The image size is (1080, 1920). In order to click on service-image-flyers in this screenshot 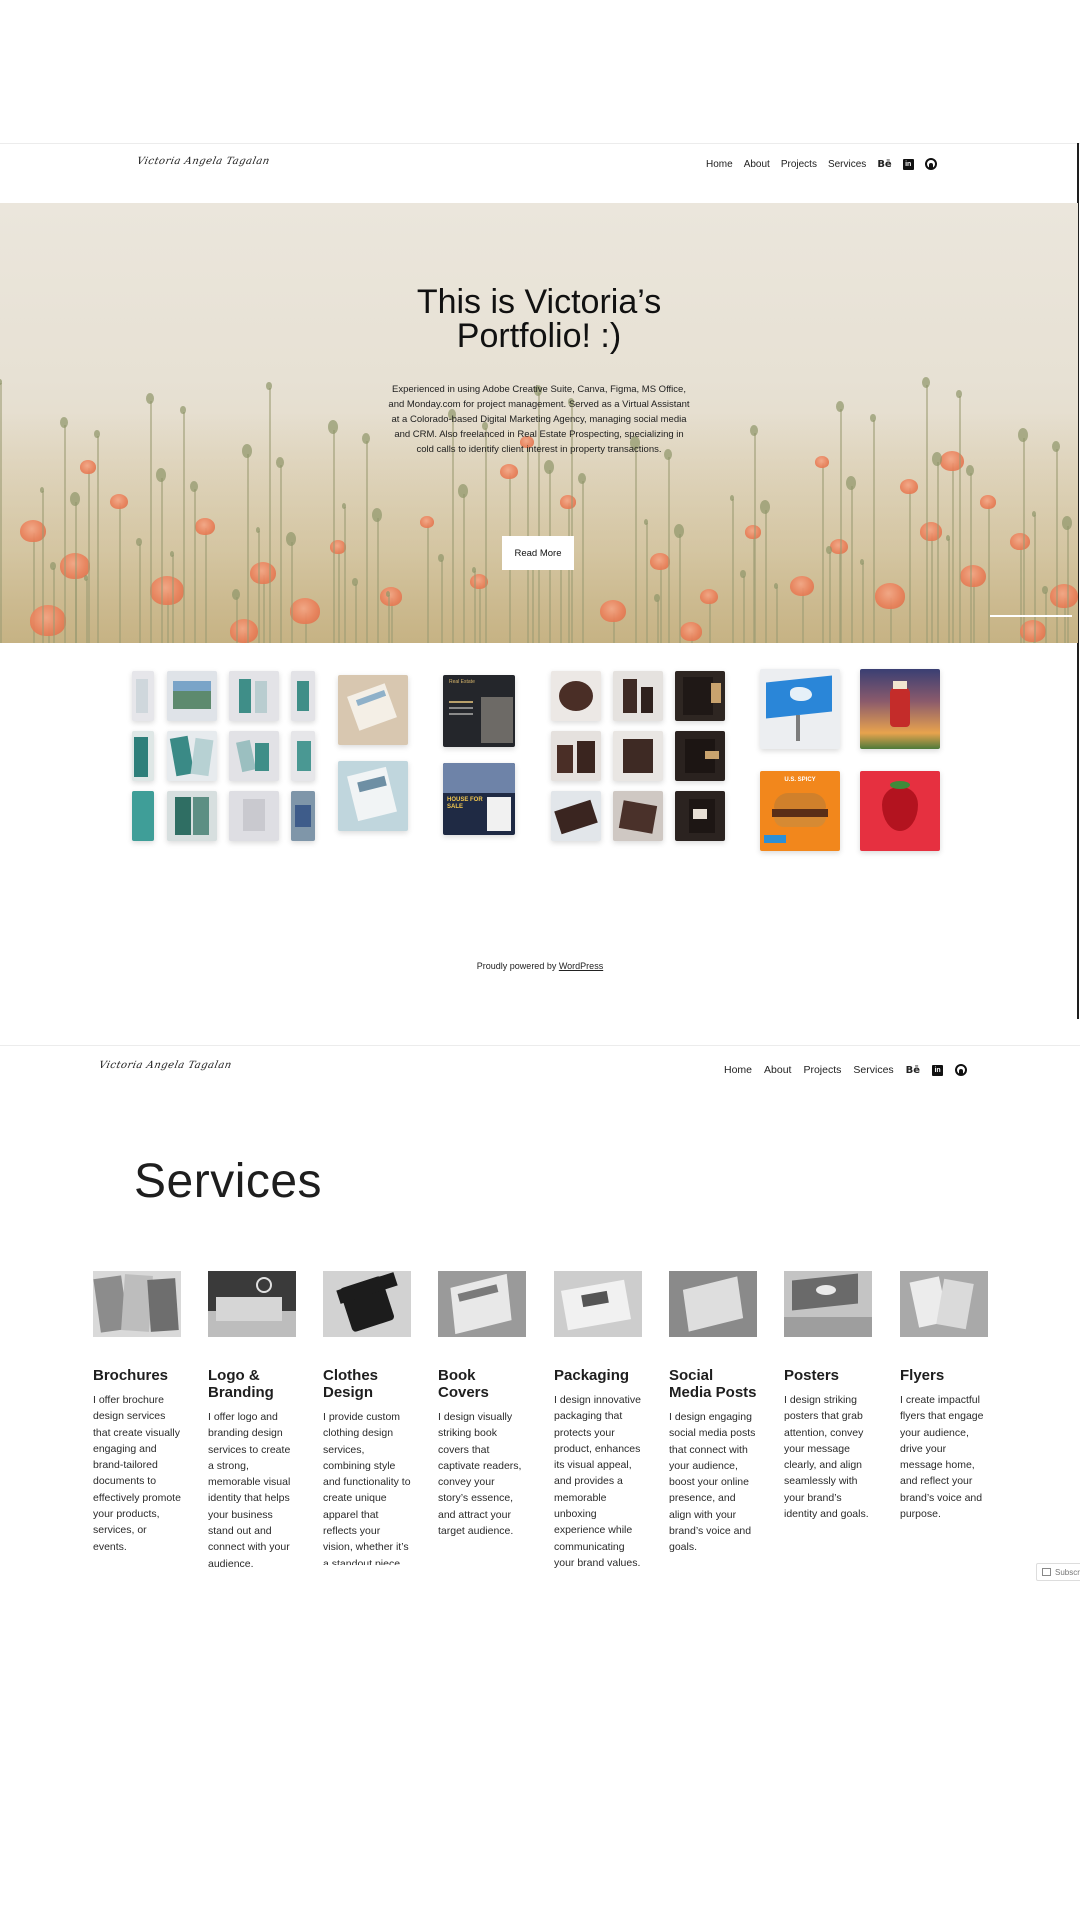, I will do `click(944, 1304)`.